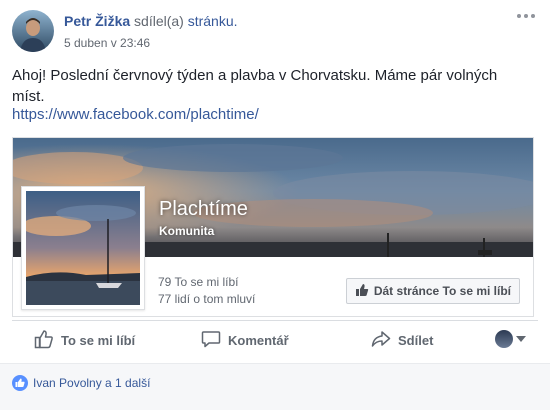 The image size is (550, 410). What do you see at coordinates (98, 340) in the screenshot?
I see `like-label: To se mi líbí` at bounding box center [98, 340].